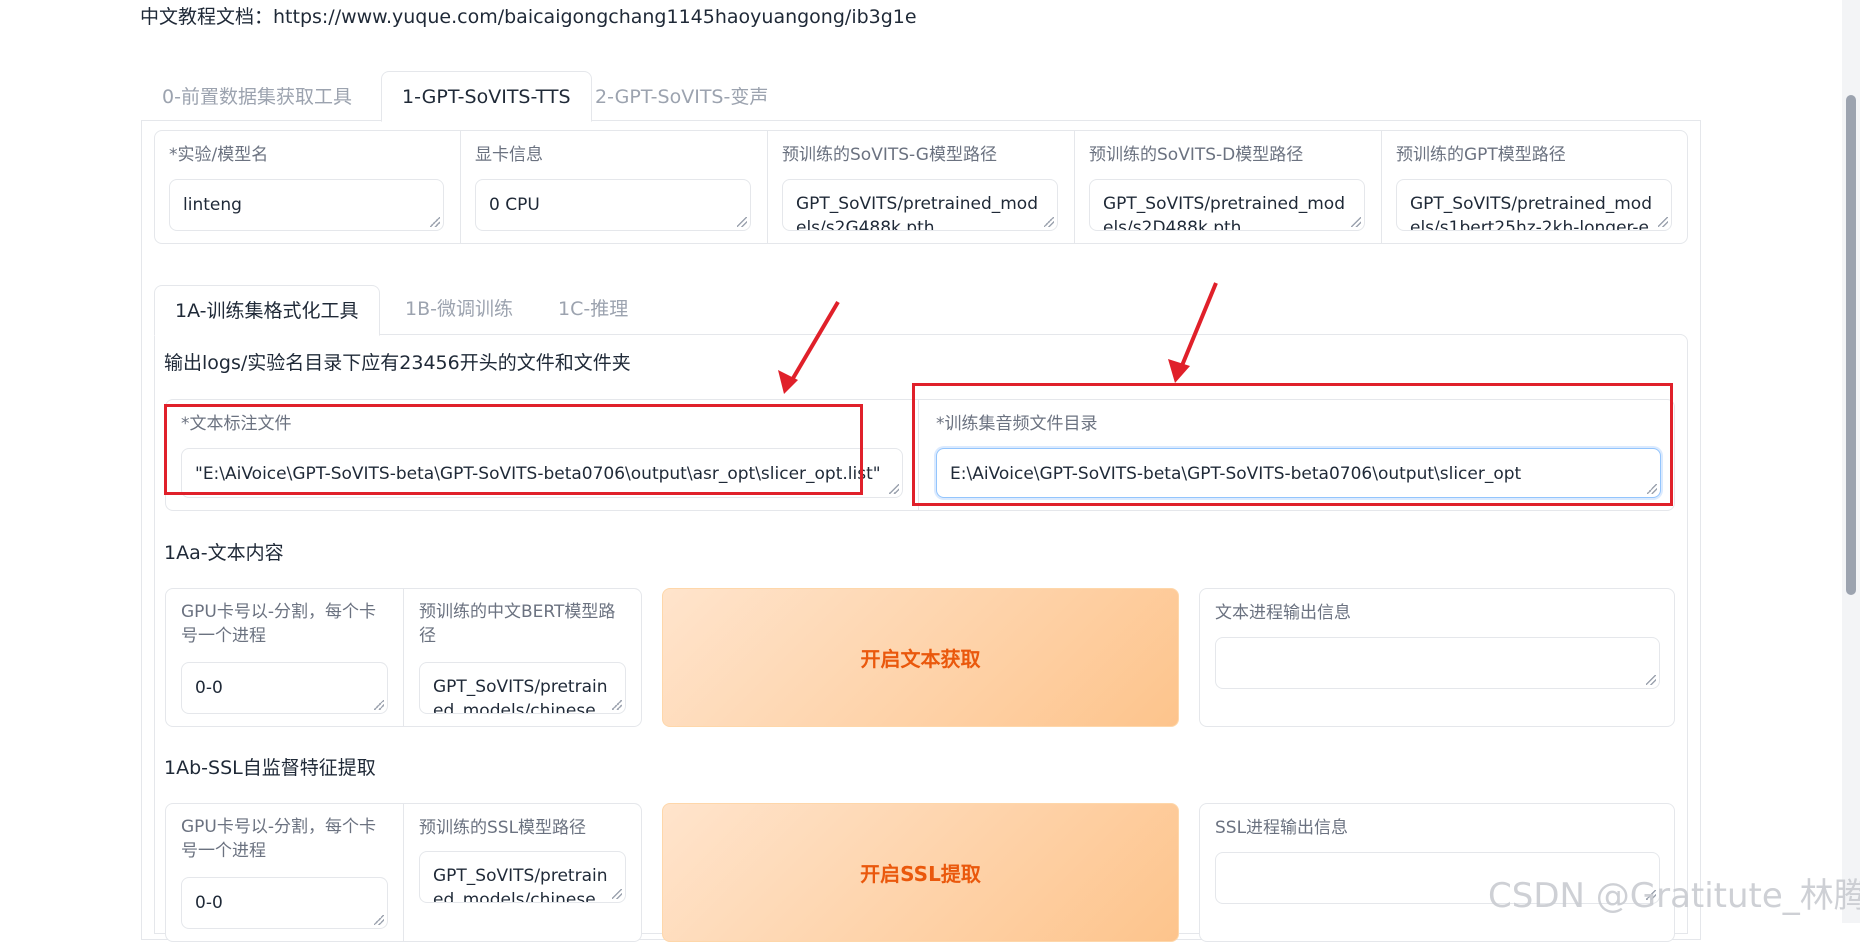  What do you see at coordinates (486, 96) in the screenshot?
I see `tab-gpt-sovits-tts: 1-GPT-SoVITS-TTS` at bounding box center [486, 96].